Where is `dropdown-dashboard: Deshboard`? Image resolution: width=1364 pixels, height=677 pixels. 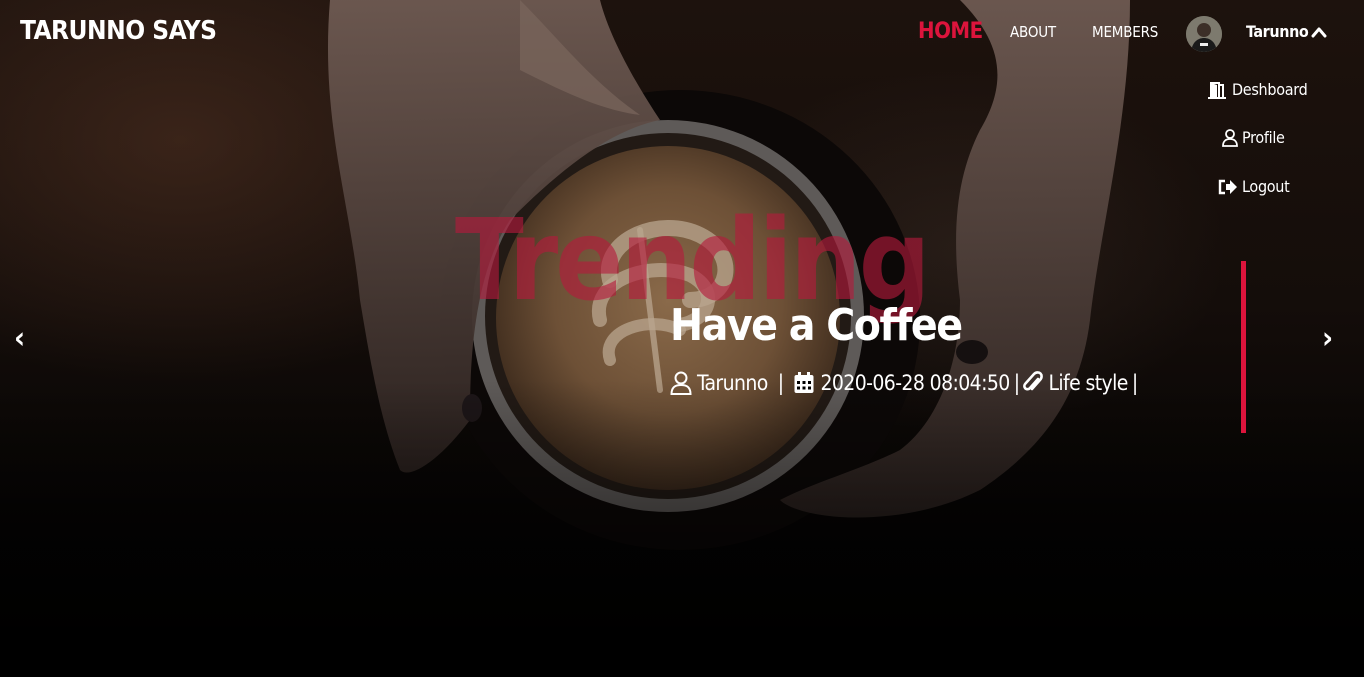
dropdown-dashboard: Deshboard is located at coordinates (1257, 89).